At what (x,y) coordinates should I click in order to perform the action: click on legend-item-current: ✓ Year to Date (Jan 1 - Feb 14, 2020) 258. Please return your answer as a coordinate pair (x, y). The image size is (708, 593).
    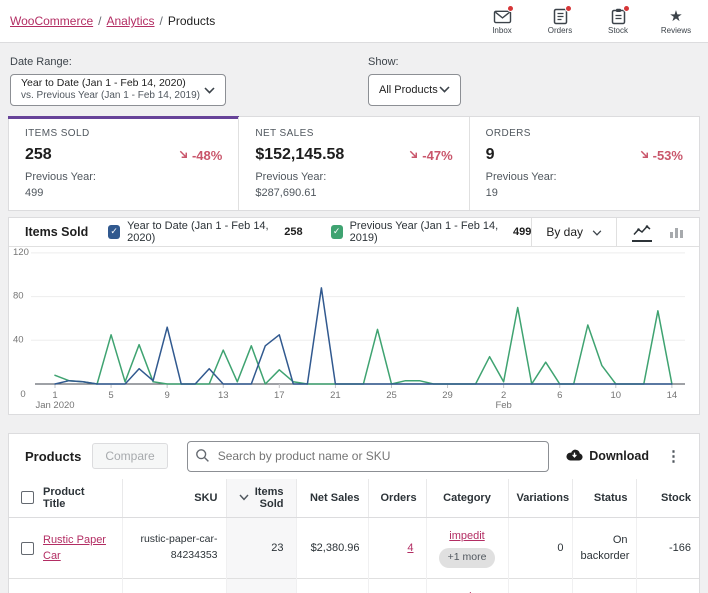
    Looking at the image, I should click on (205, 231).